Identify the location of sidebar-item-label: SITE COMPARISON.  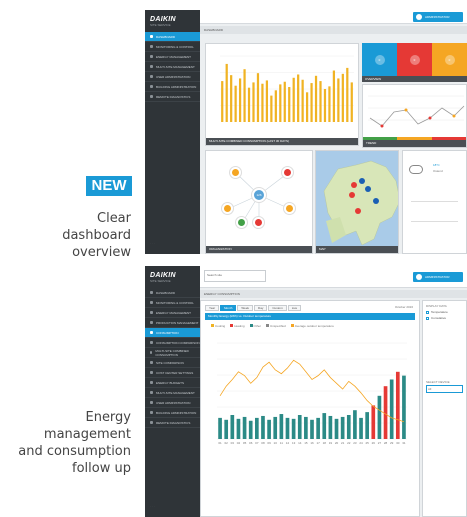
(170, 362).